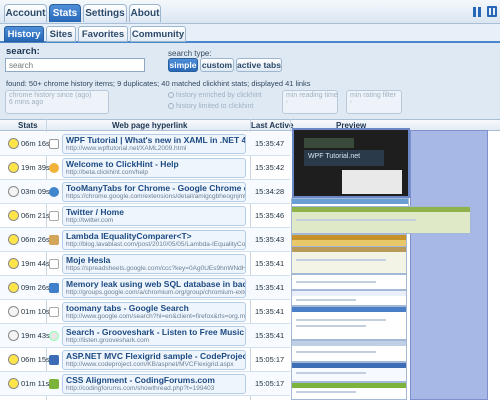 The image size is (500, 400). Describe the element at coordinates (219, 95) in the screenshot. I see `enriched-label: history enriched by clickhint` at that location.